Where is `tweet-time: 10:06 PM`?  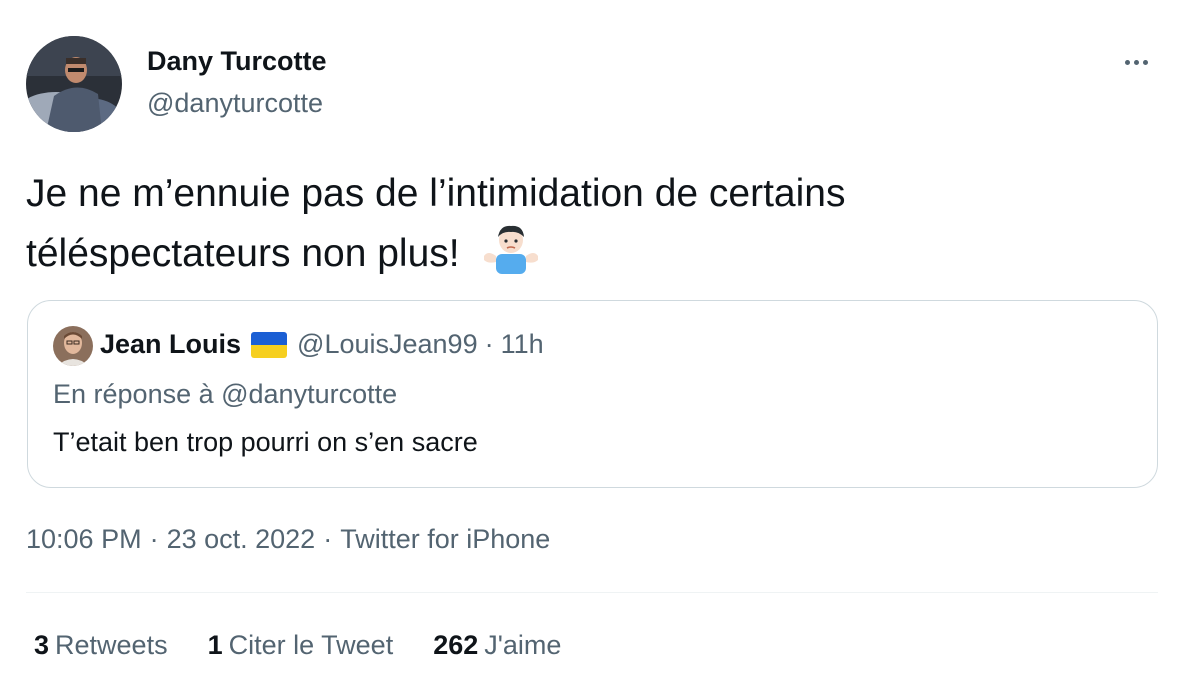
tweet-time: 10:06 PM is located at coordinates (84, 539).